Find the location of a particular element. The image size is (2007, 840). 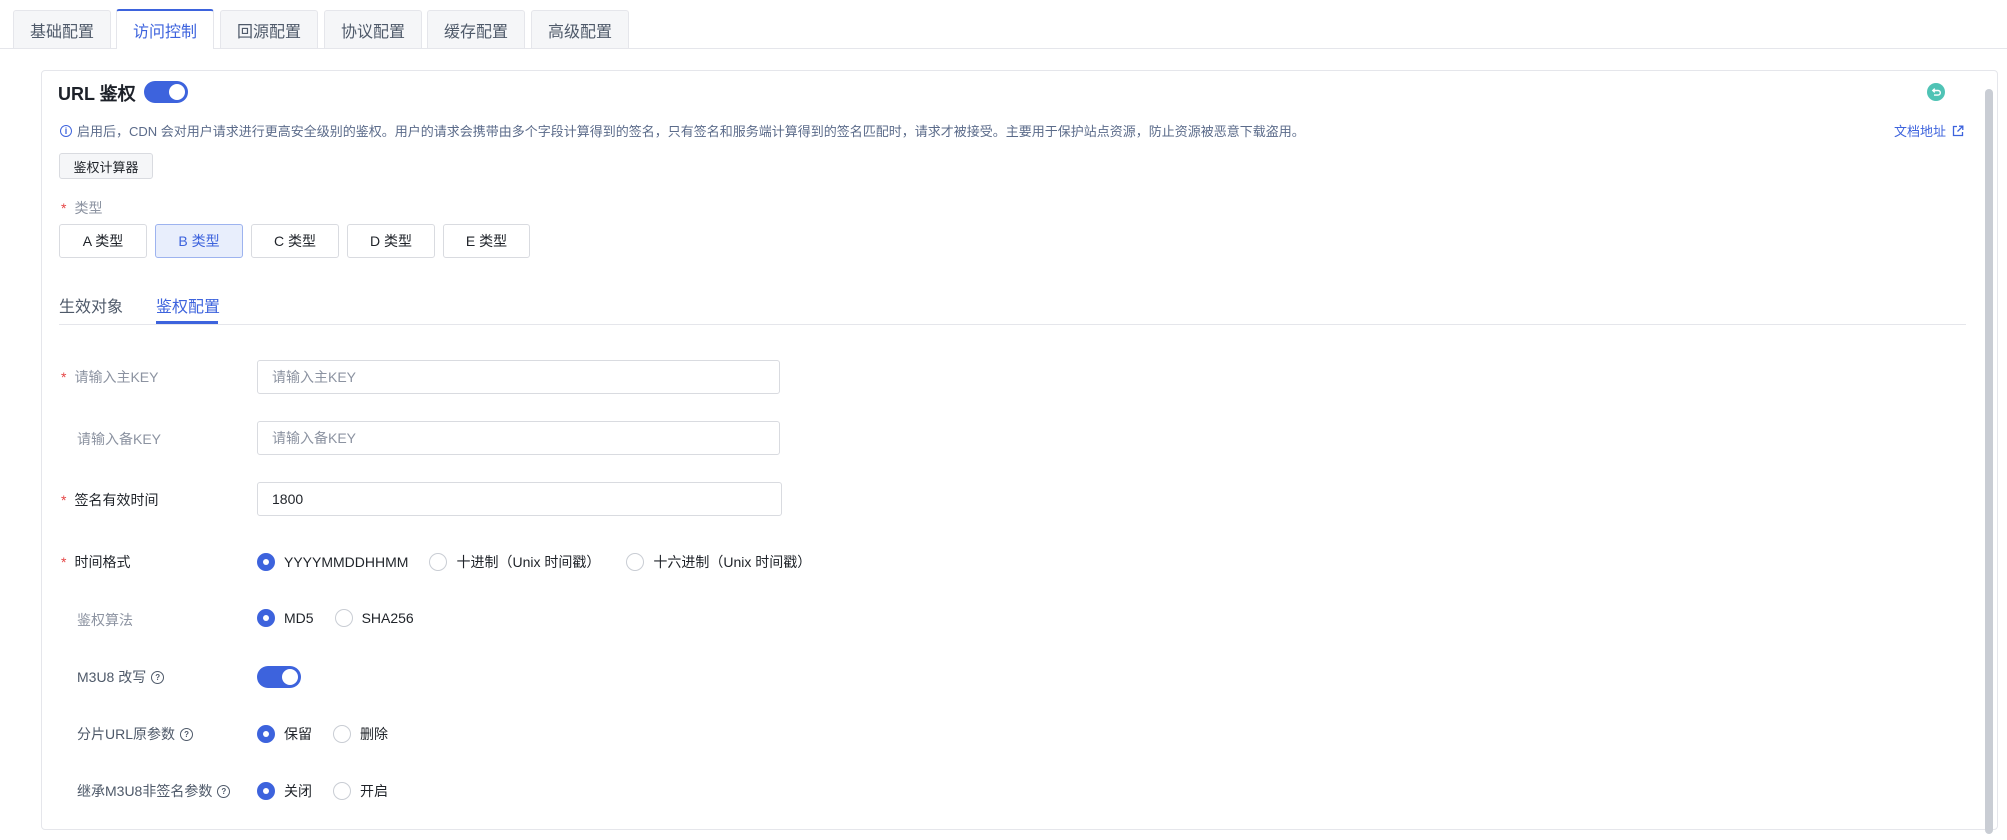

auth-calculator-button: 鉴权计算器 is located at coordinates (106, 166).